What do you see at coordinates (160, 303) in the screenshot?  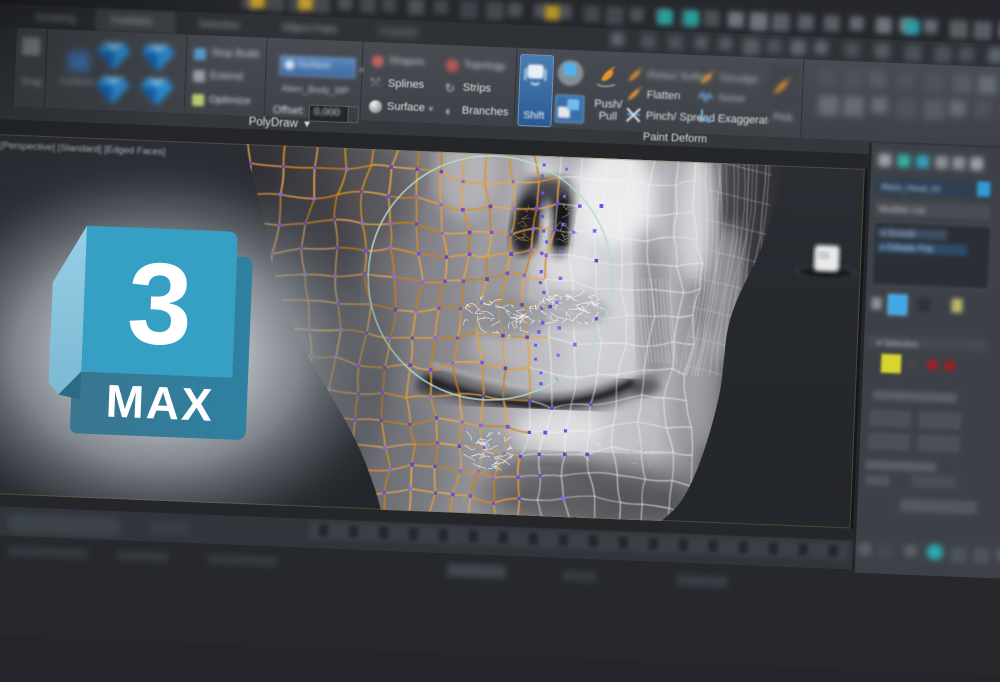 I see `svg-text: 3` at bounding box center [160, 303].